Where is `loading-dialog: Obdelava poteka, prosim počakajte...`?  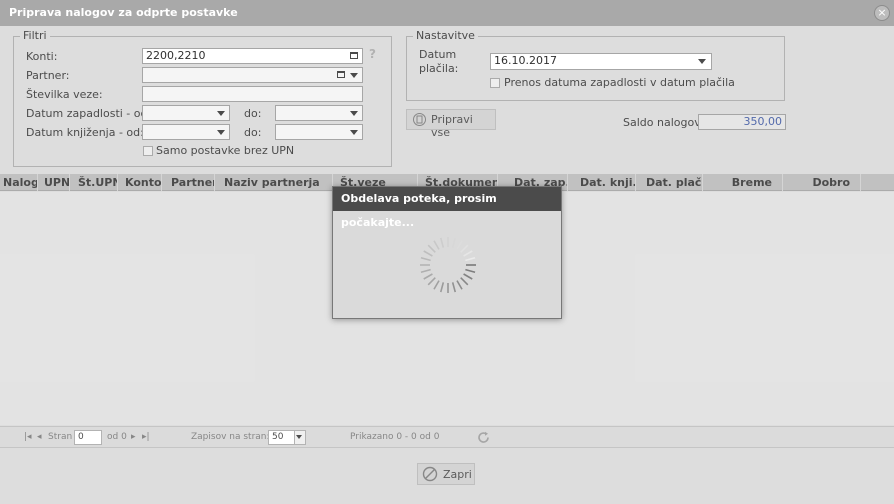 loading-dialog: Obdelava poteka, prosim počakajte... is located at coordinates (447, 252).